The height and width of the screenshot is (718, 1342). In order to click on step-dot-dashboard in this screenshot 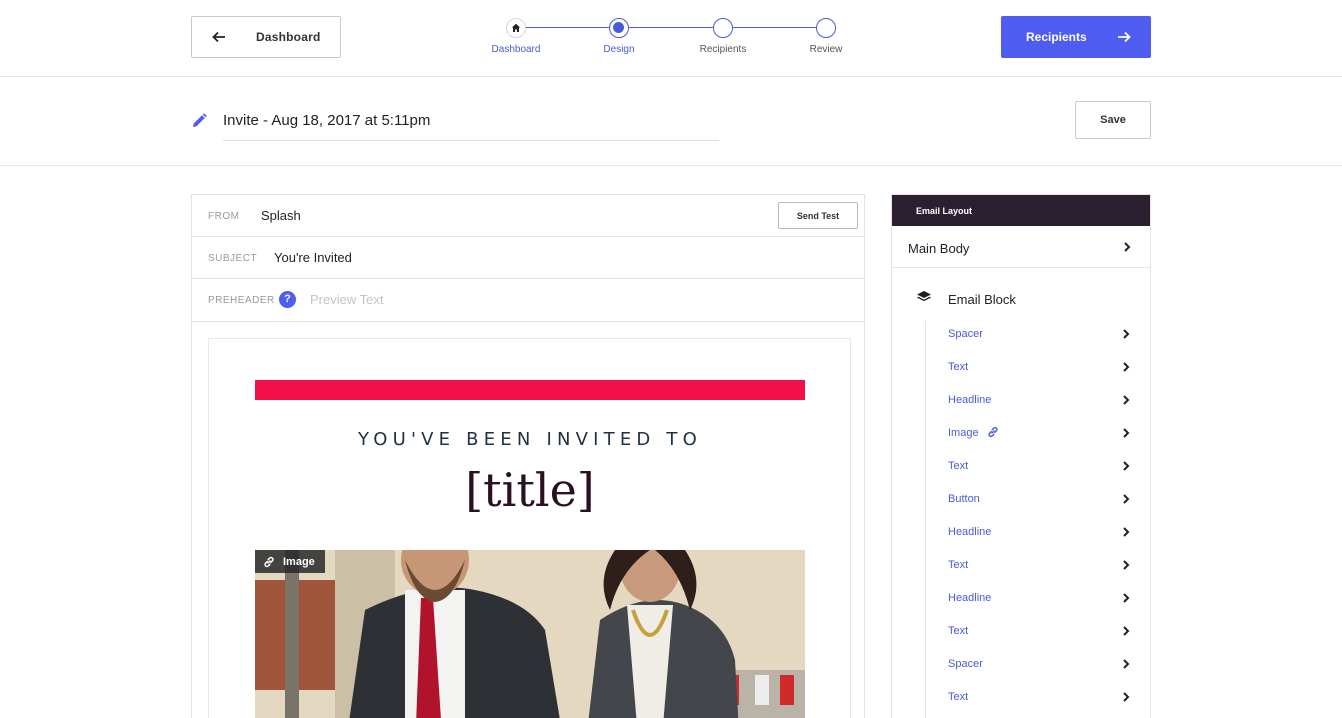, I will do `click(516, 28)`.